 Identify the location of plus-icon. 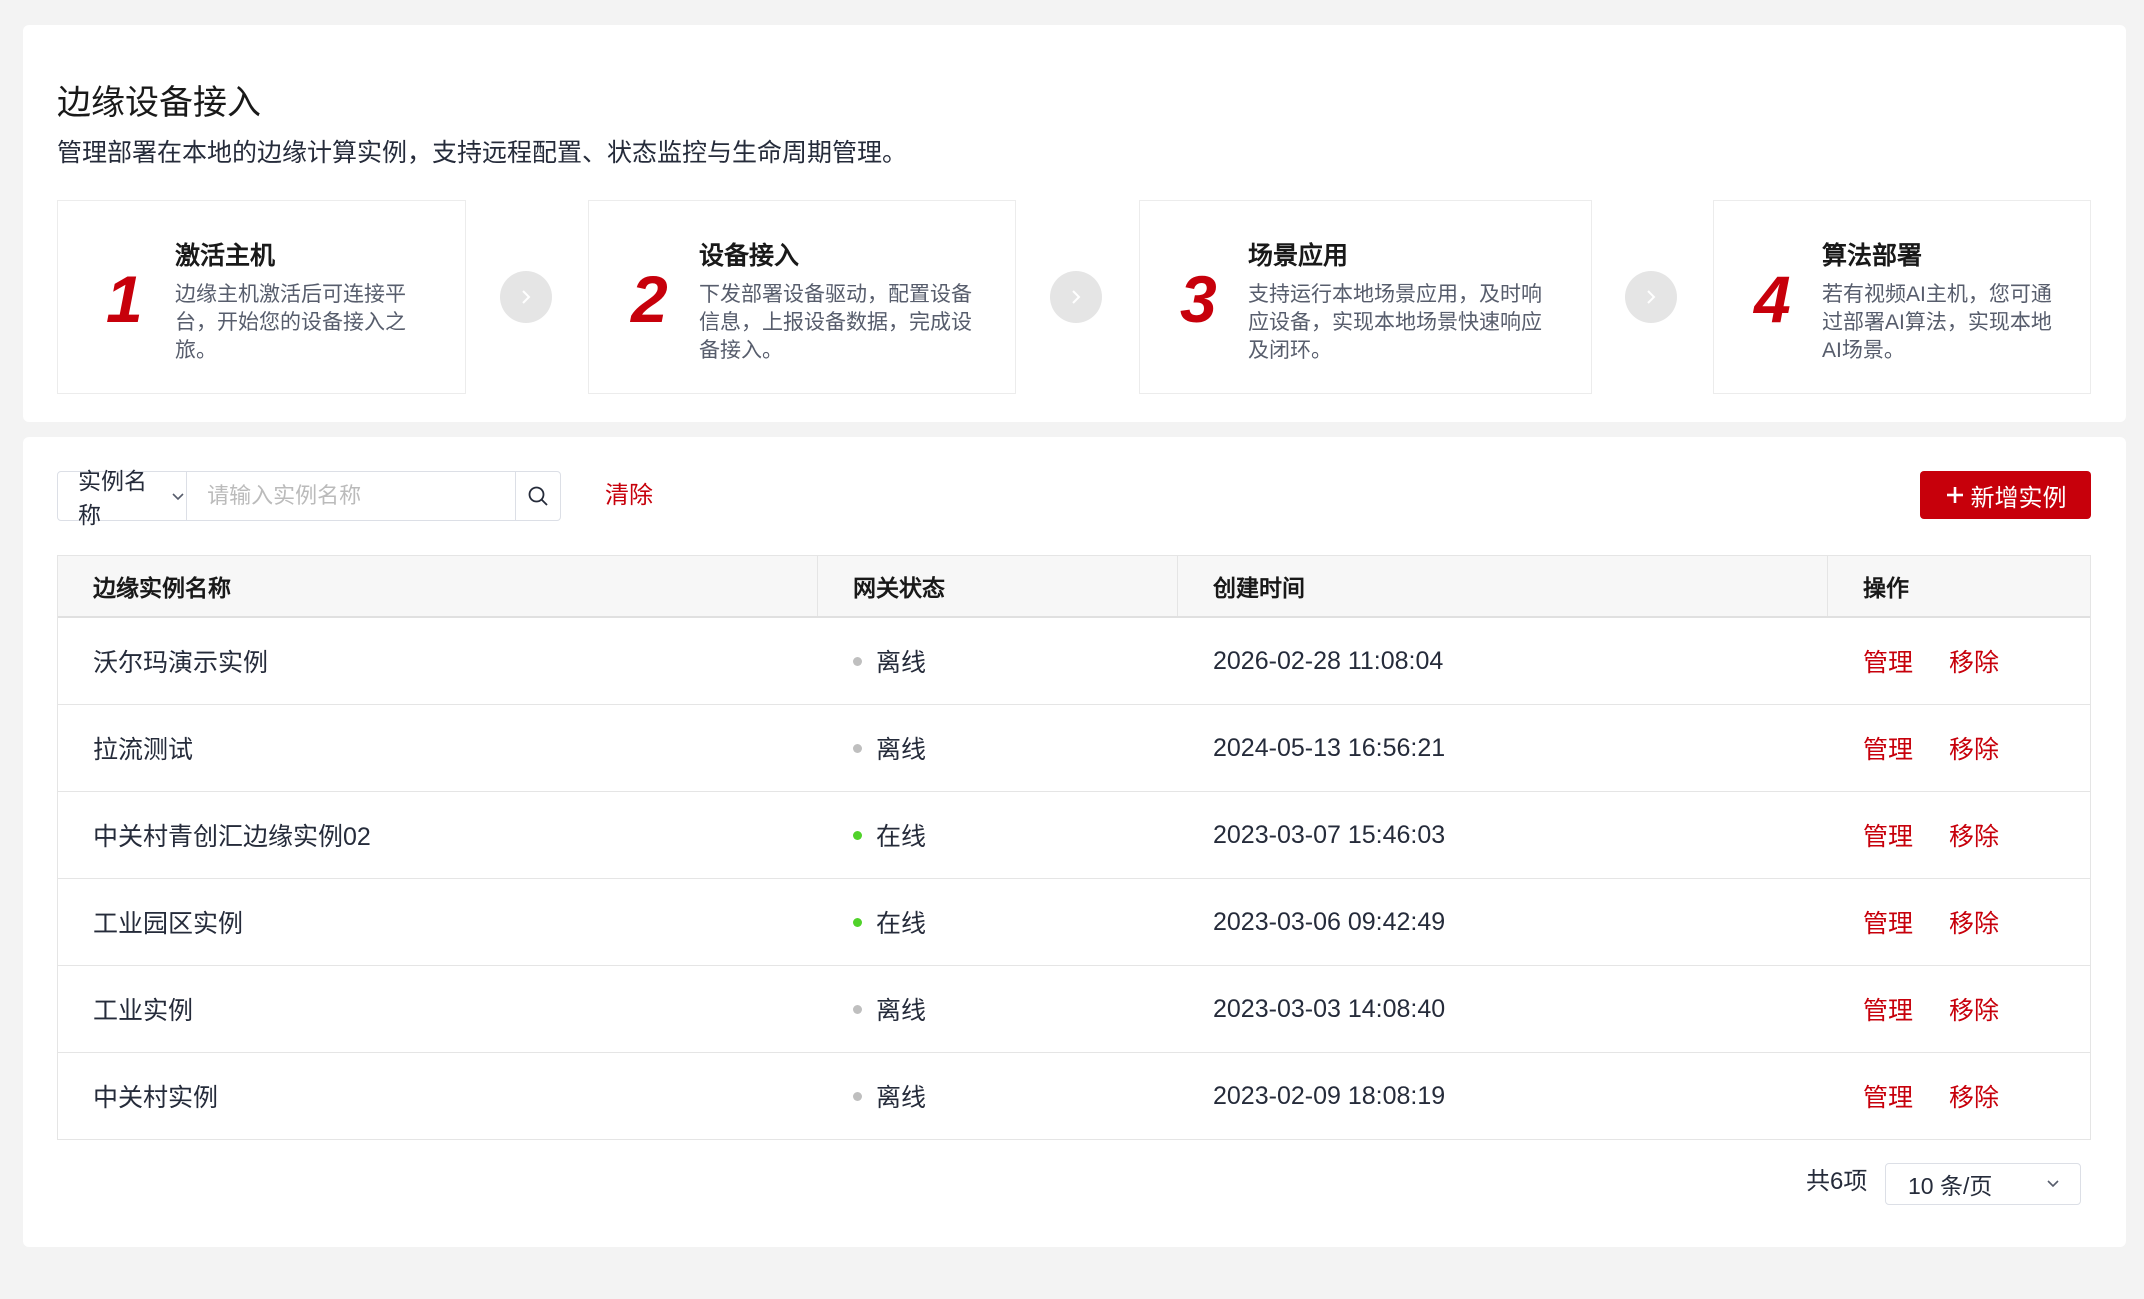
(1955, 495).